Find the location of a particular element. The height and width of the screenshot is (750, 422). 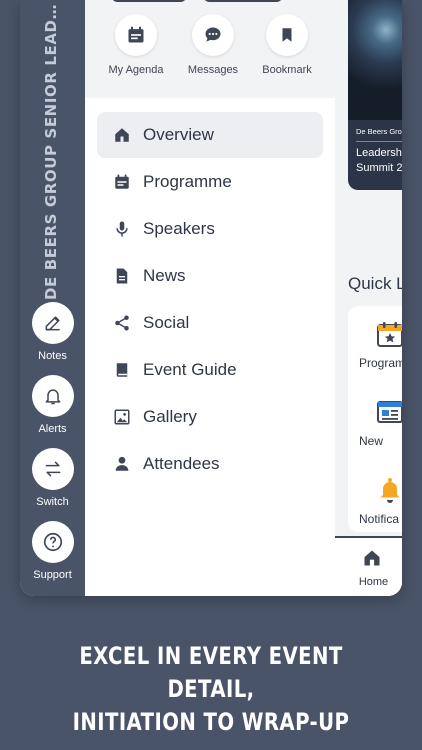

support-button: Support is located at coordinates (52, 551).